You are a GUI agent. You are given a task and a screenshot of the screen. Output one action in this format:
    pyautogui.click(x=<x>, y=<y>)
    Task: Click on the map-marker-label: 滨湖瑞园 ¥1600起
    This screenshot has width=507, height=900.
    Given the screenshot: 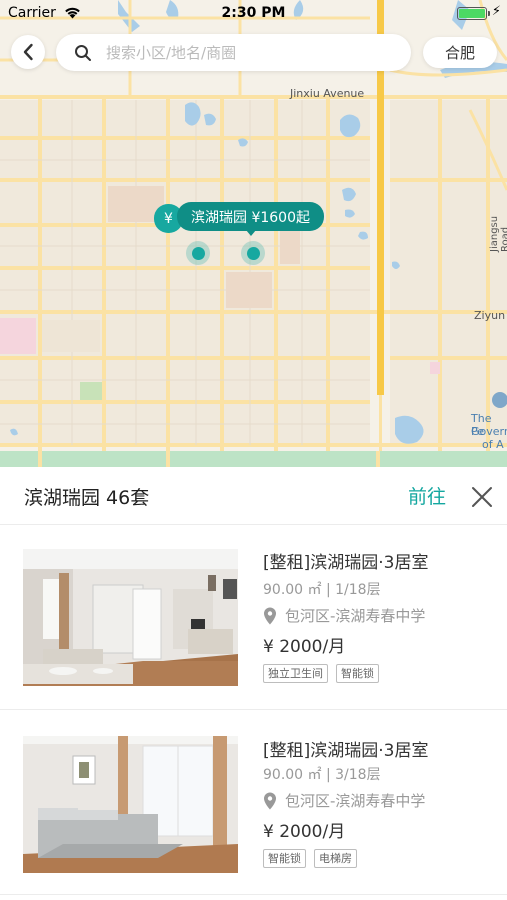 What is the action you would take?
    pyautogui.click(x=250, y=217)
    